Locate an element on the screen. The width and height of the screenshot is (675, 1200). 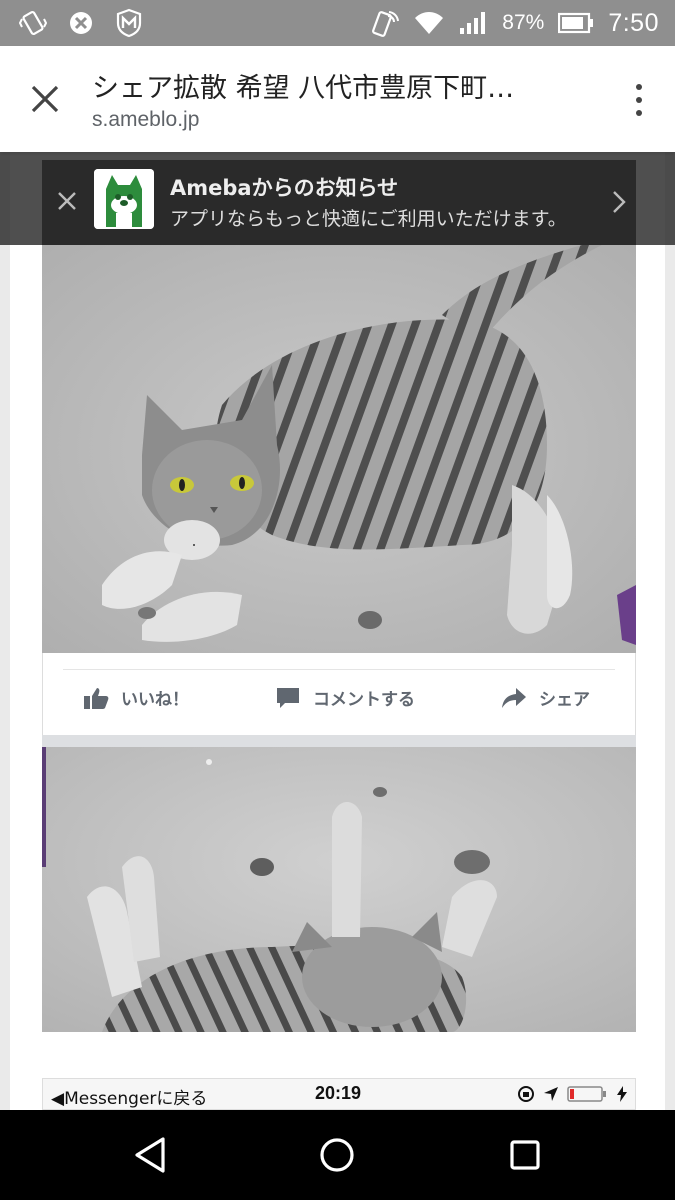
close-tab-button is located at coordinates (45, 99).